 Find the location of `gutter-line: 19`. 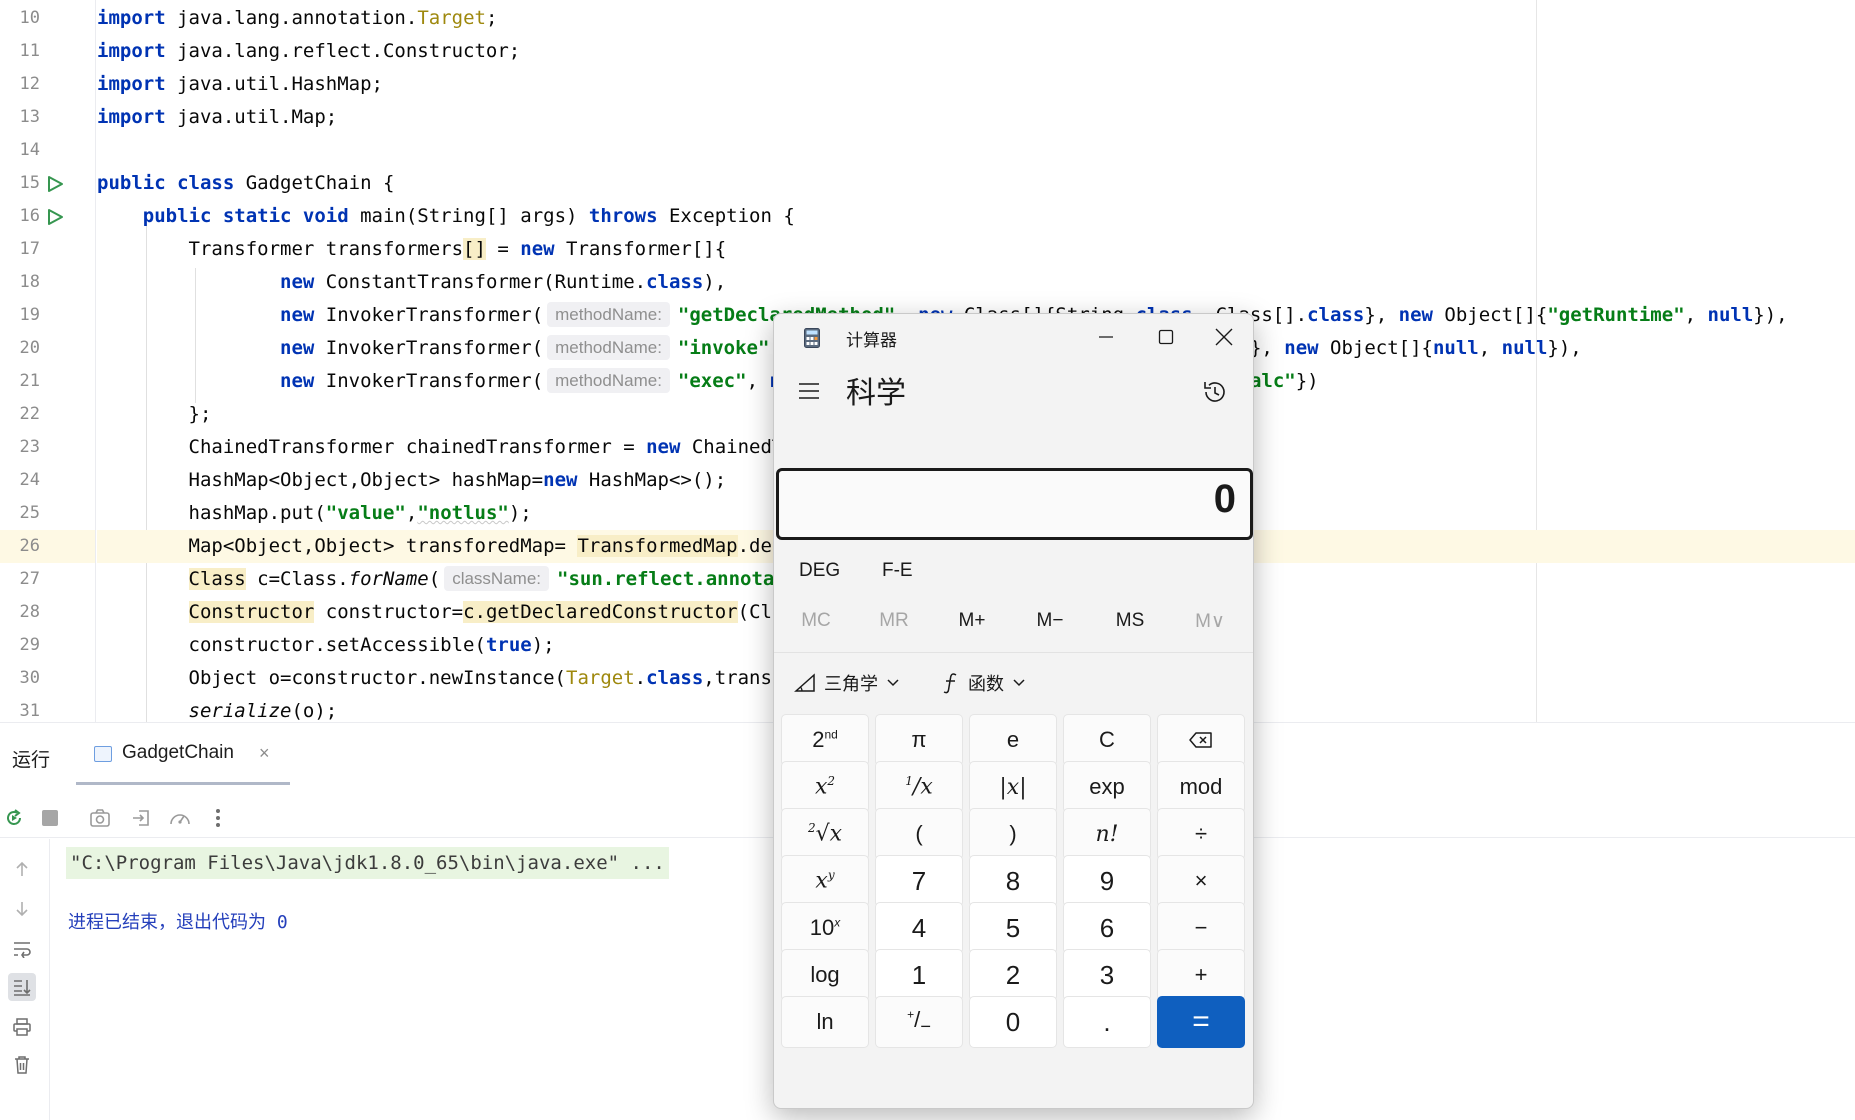

gutter-line: 19 is located at coordinates (47, 315).